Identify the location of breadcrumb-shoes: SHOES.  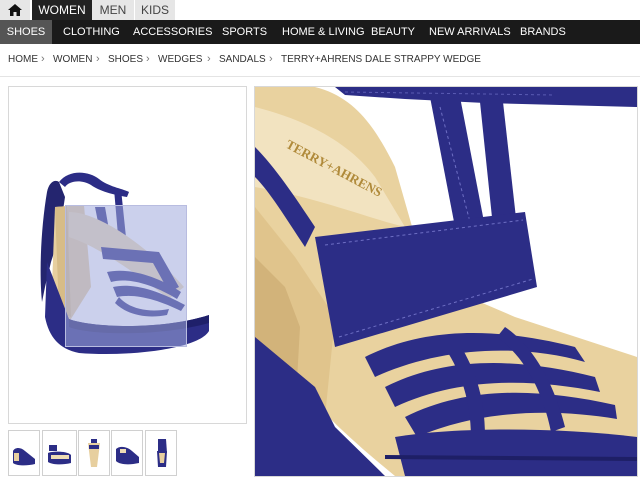
(125, 59).